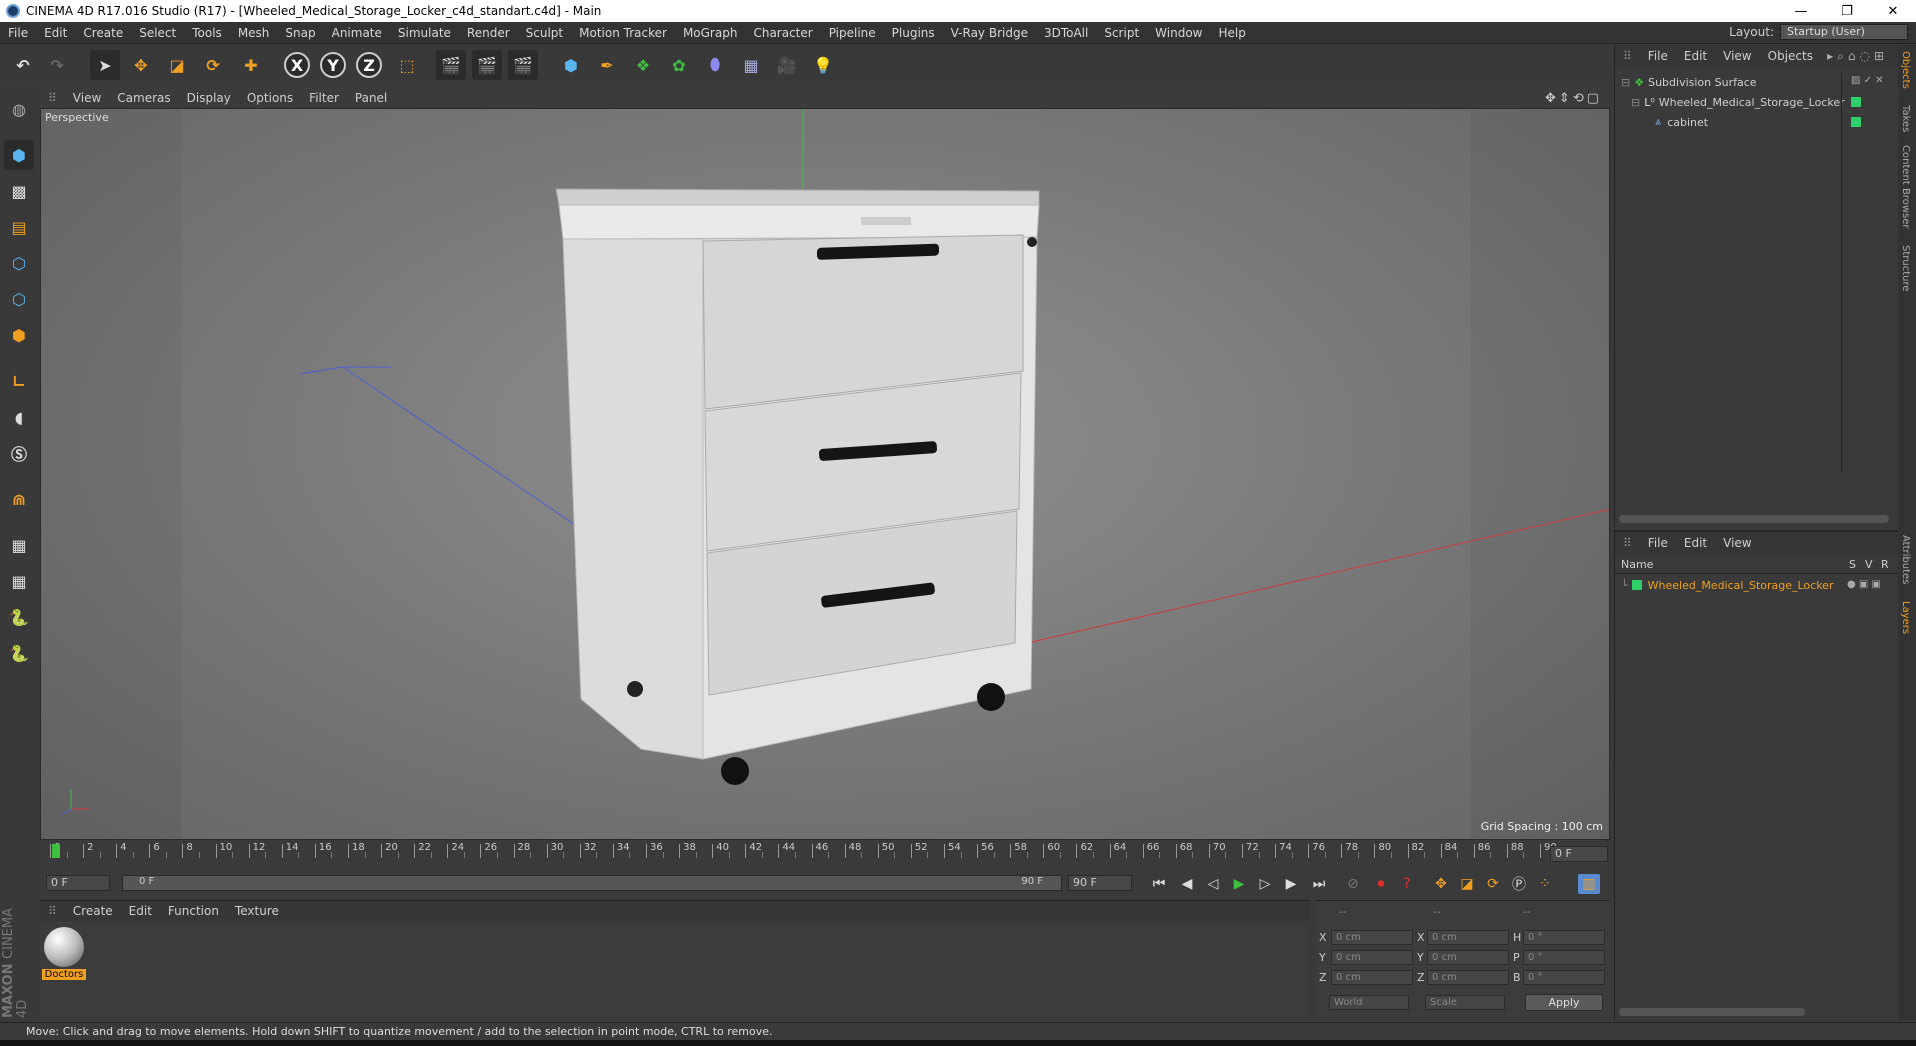 This screenshot has width=1916, height=1046. Describe the element at coordinates (1564, 977) in the screenshot. I see `coord-rot-b-field: 0 °` at that location.